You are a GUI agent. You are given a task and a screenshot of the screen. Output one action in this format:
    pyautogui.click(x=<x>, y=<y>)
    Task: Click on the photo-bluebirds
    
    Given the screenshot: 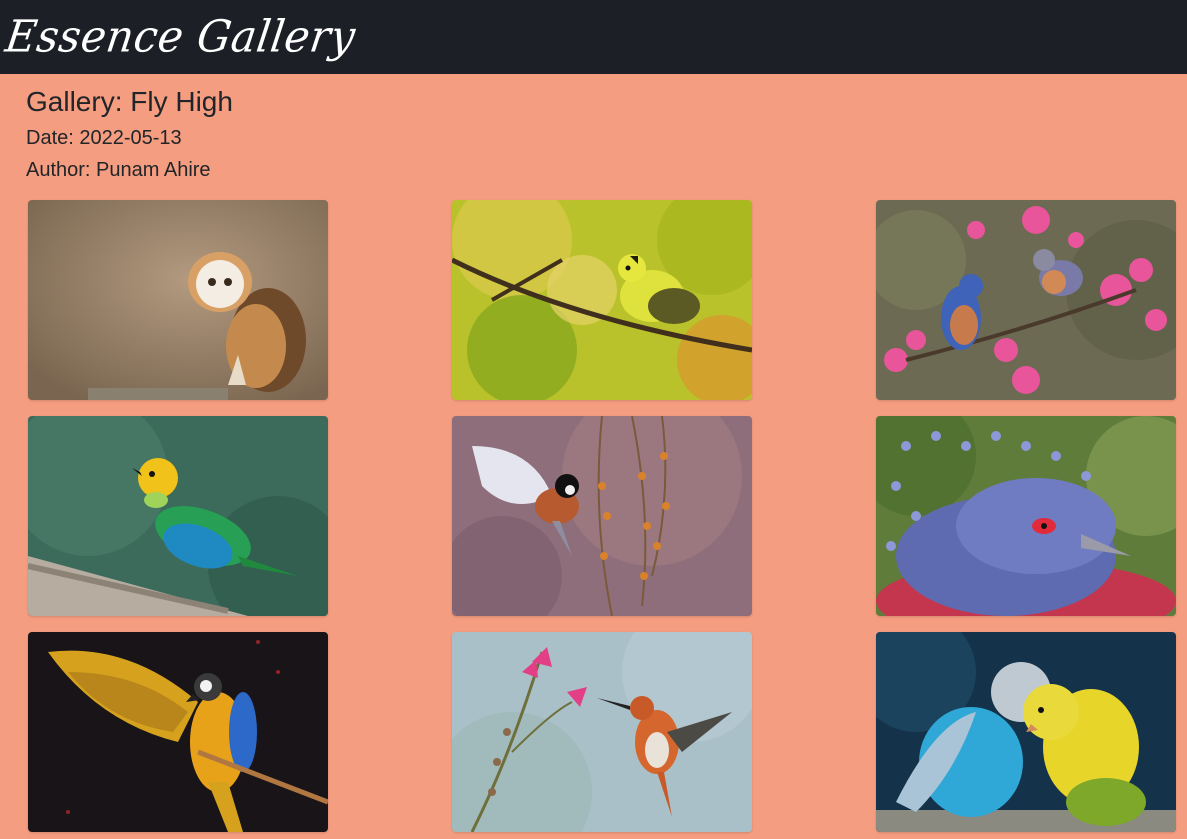 What is the action you would take?
    pyautogui.click(x=1026, y=300)
    